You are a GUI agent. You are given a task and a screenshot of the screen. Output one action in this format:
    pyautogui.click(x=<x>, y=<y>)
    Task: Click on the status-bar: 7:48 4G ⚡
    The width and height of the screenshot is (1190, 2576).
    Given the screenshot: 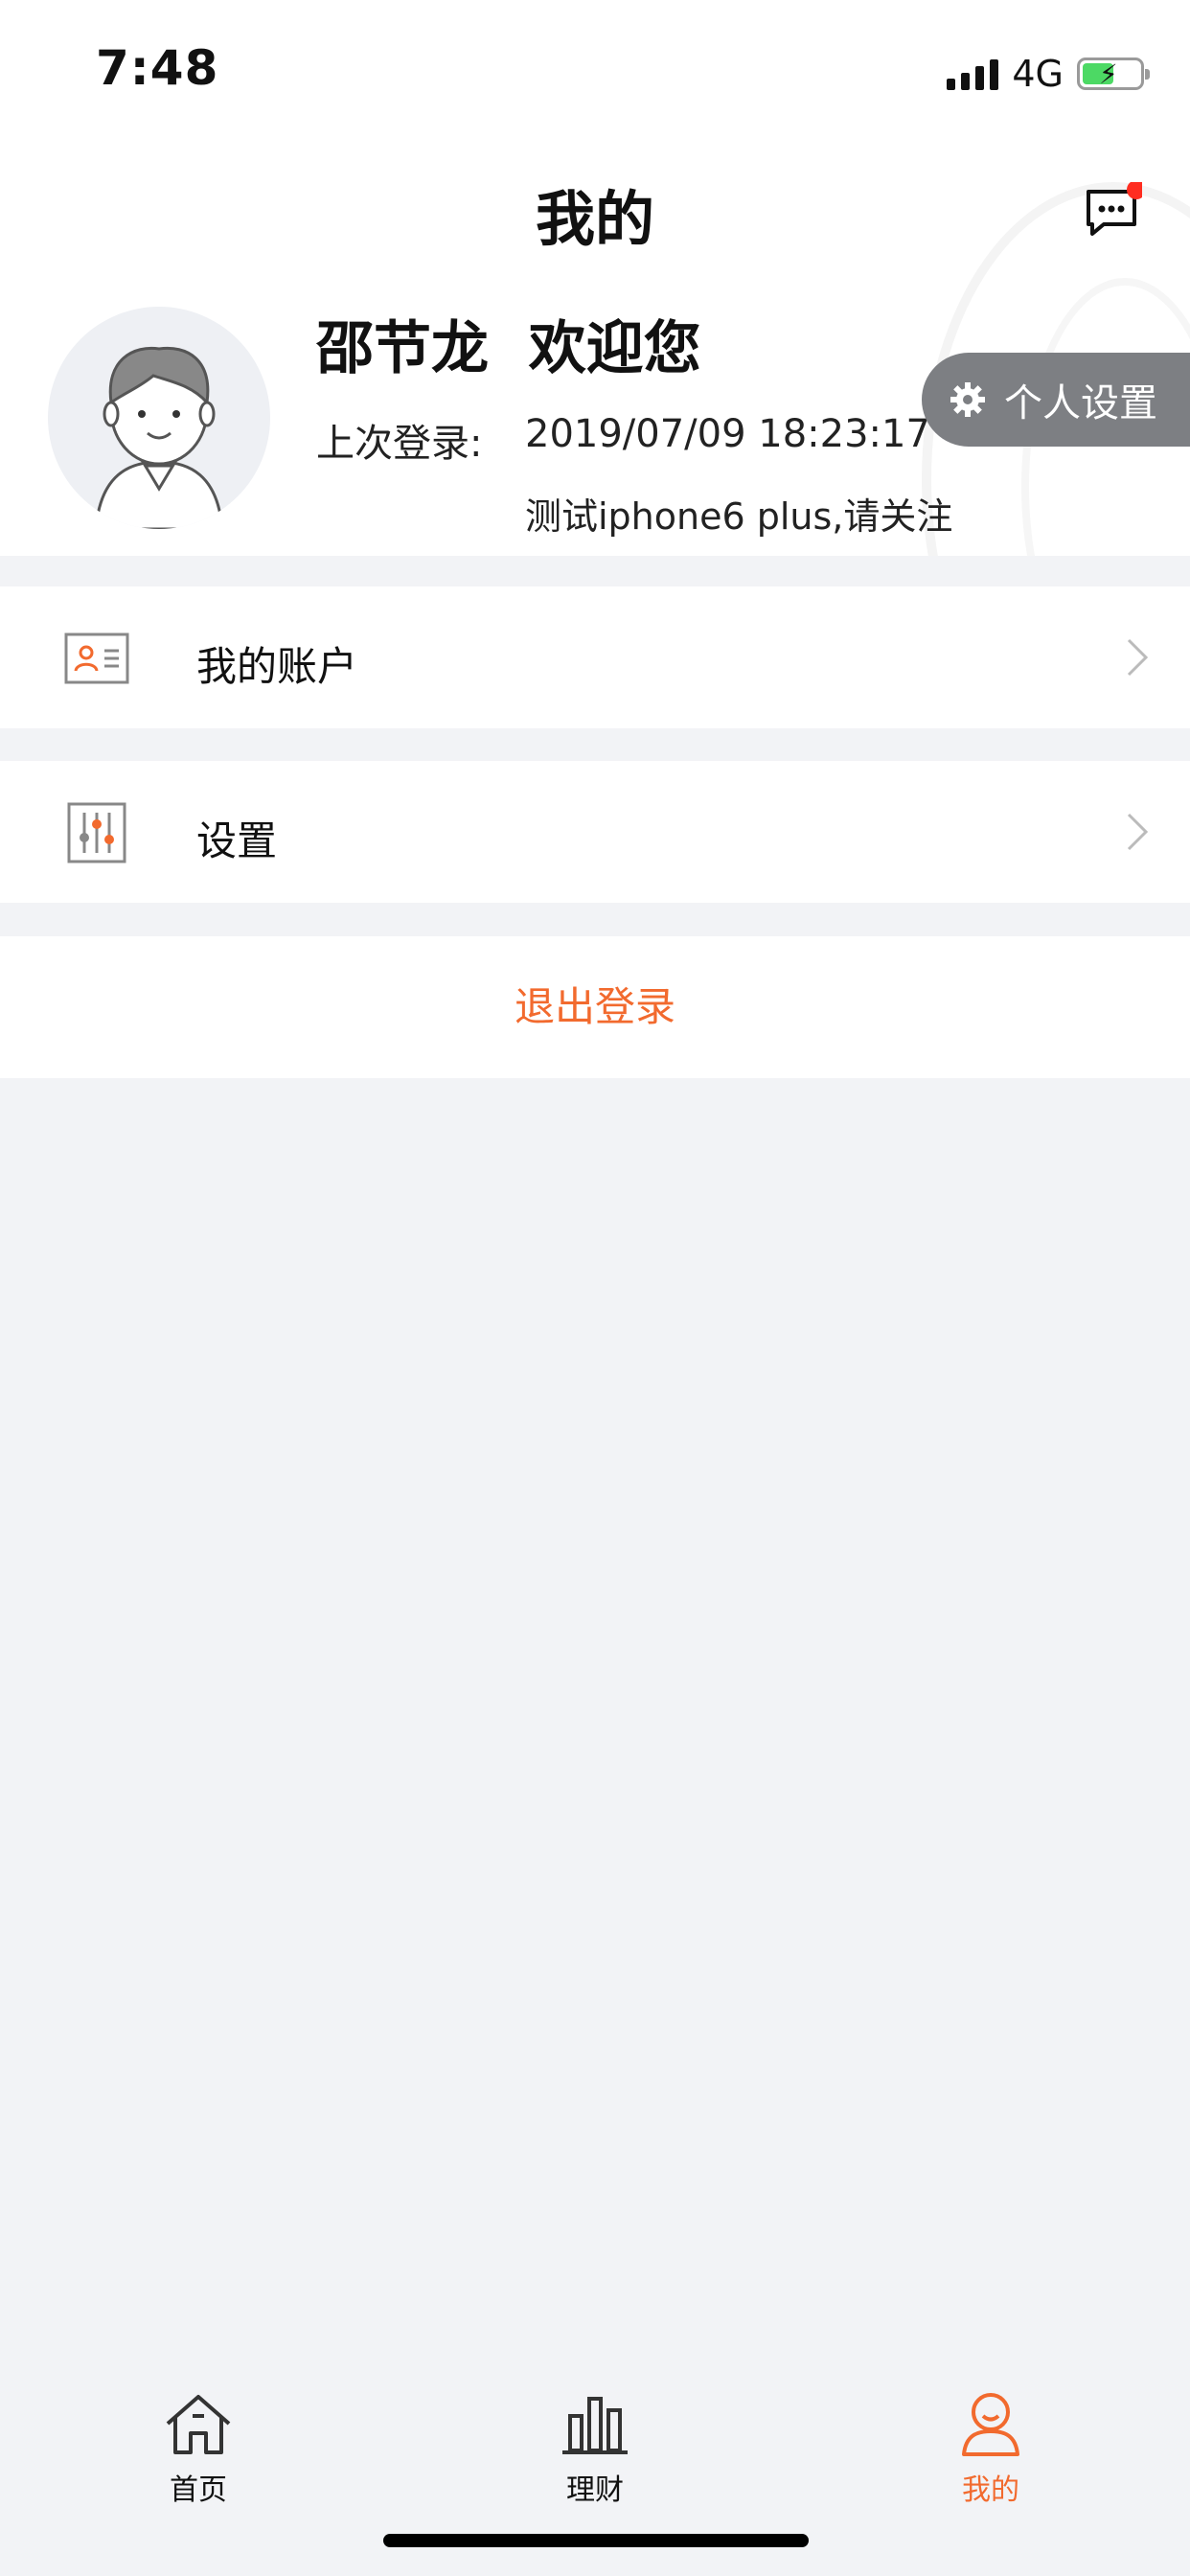 What is the action you would take?
    pyautogui.click(x=595, y=72)
    